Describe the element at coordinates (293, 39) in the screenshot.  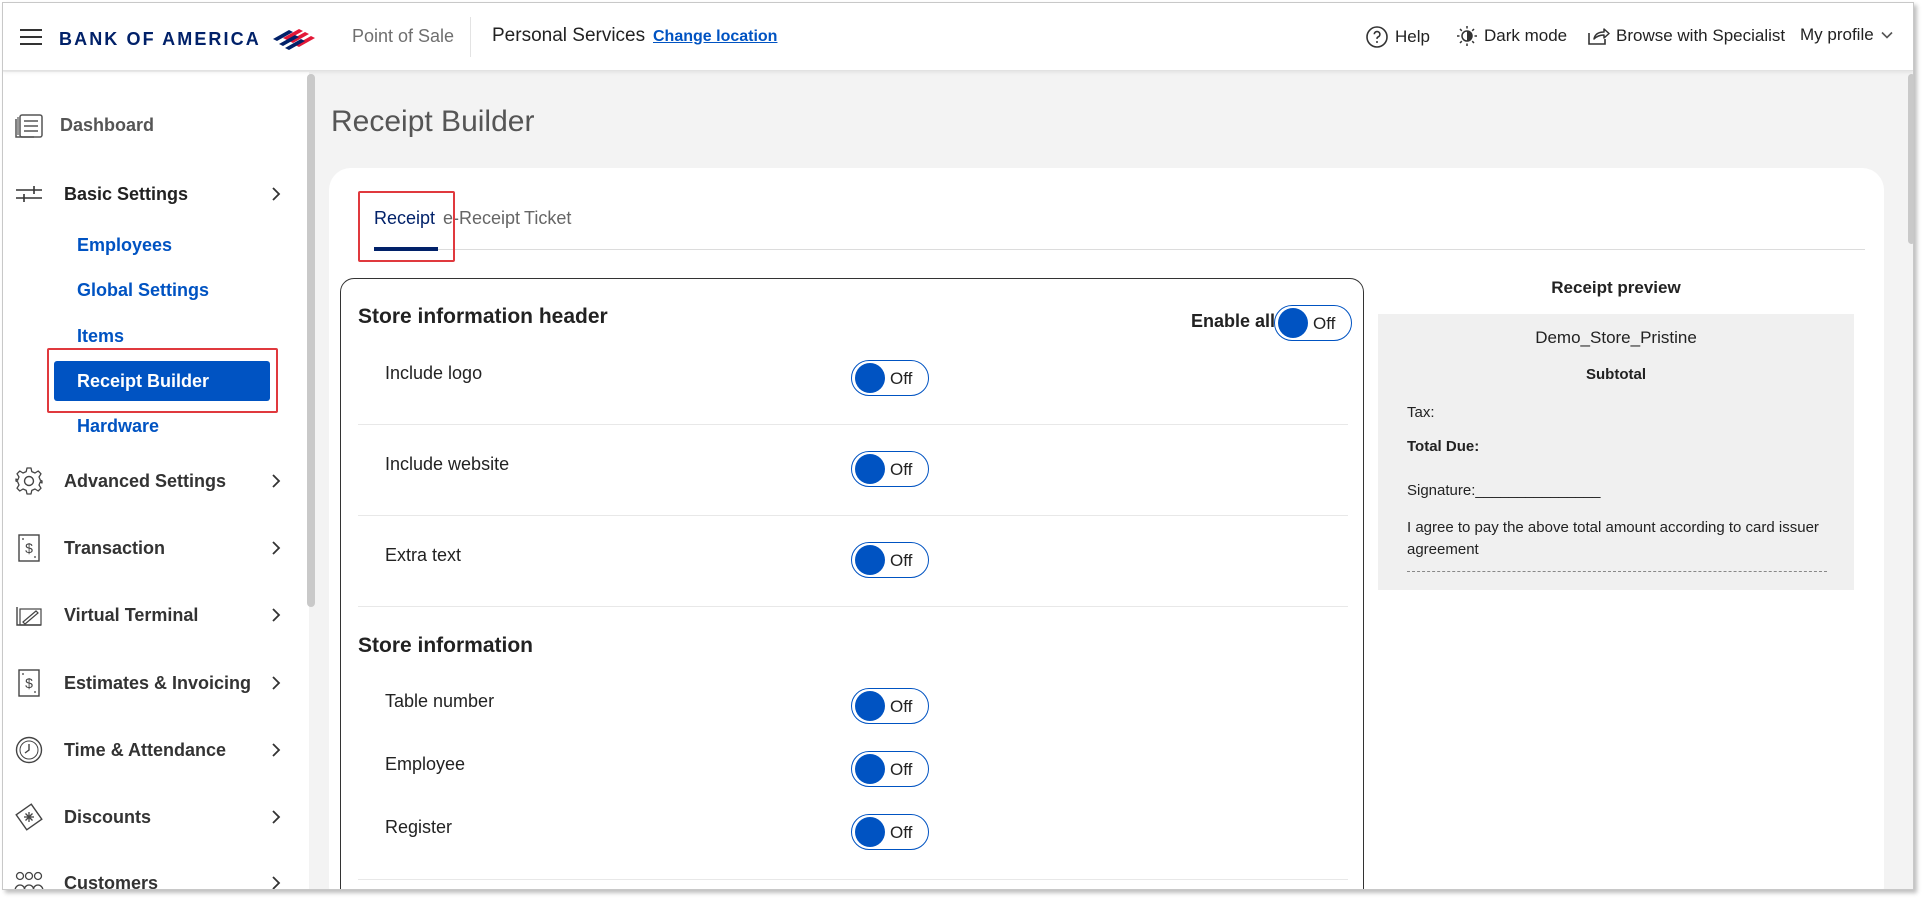
I see `flag-logo-icon` at that location.